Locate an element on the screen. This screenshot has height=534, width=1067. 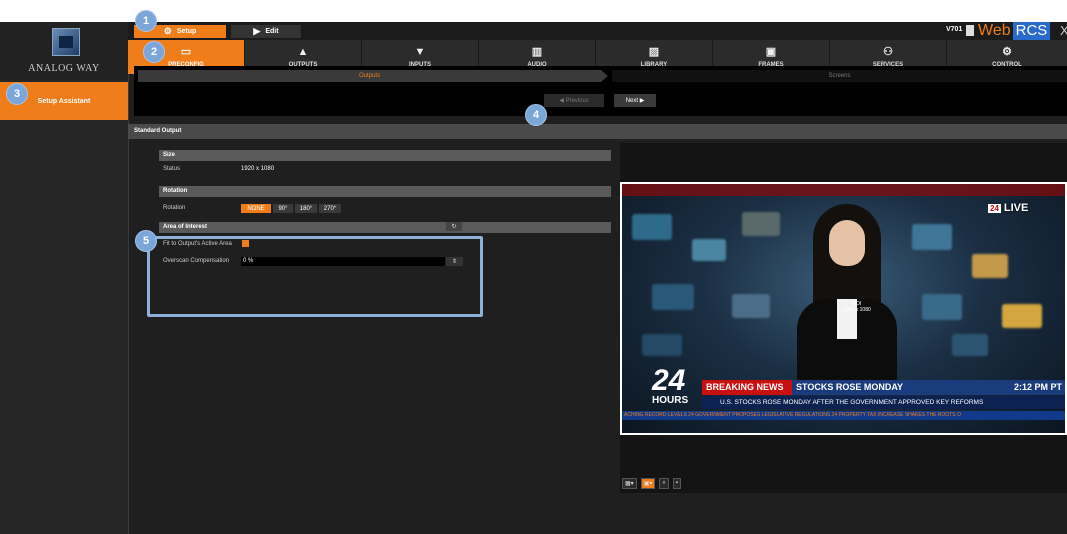
rotation-none-button: NONE is located at coordinates (256, 208).